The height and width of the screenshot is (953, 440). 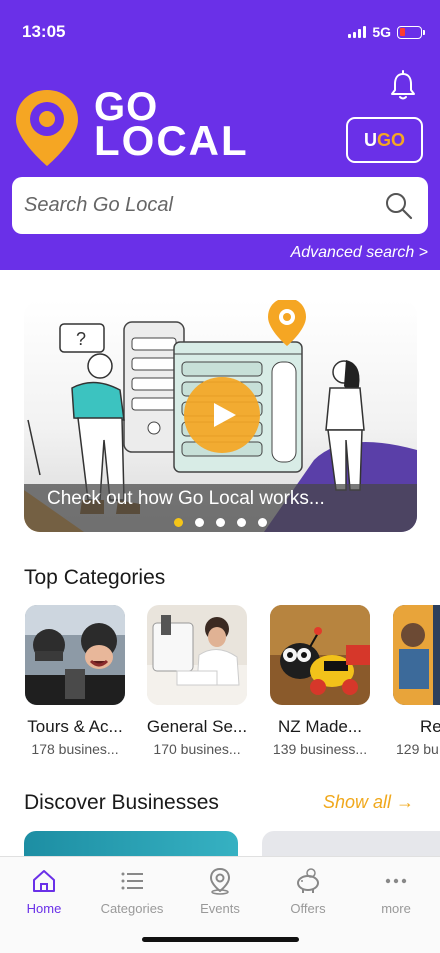 I want to click on bell-icon, so click(x=403, y=86).